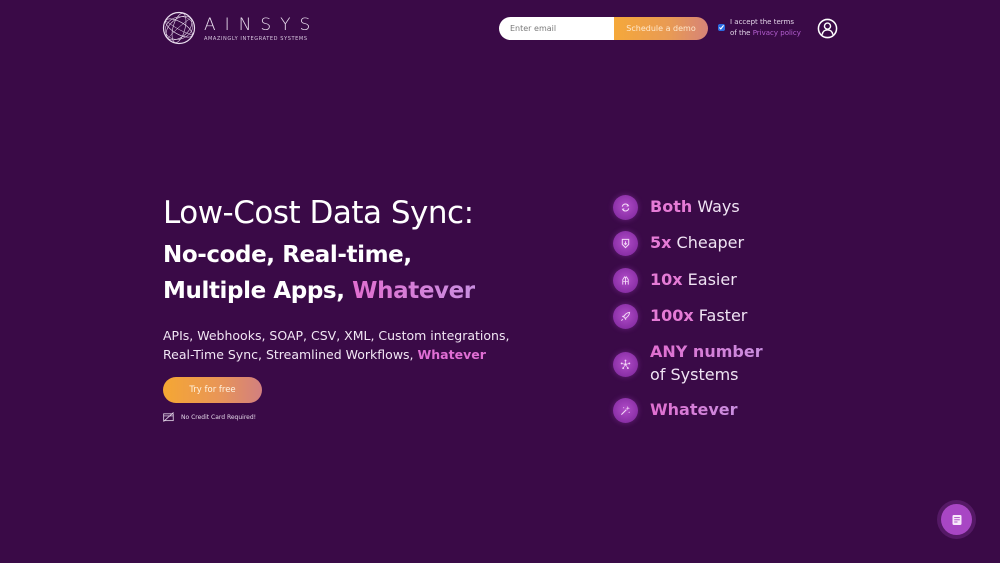 The height and width of the screenshot is (563, 1000). What do you see at coordinates (625, 207) in the screenshot?
I see `sync-arrows-icon` at bounding box center [625, 207].